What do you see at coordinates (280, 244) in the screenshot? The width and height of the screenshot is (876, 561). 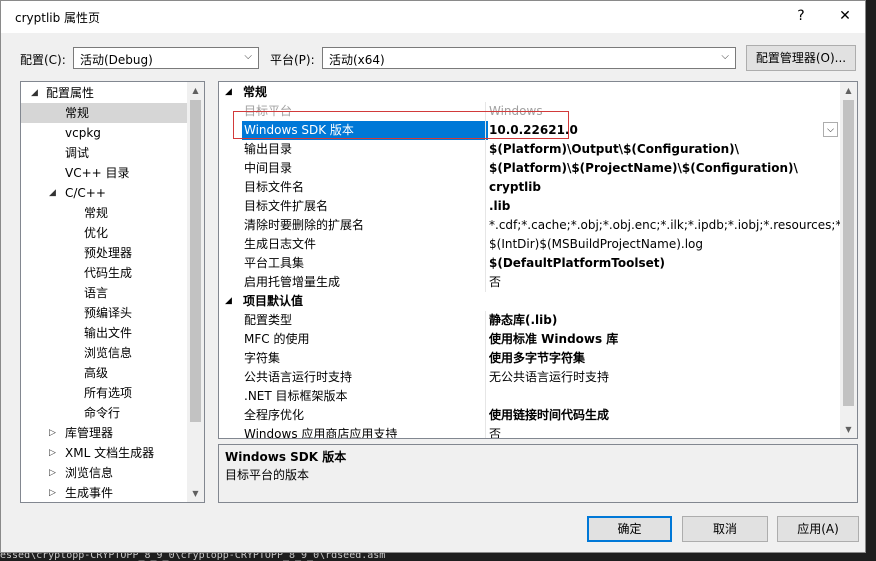 I see `property-name: 生成日志文件` at bounding box center [280, 244].